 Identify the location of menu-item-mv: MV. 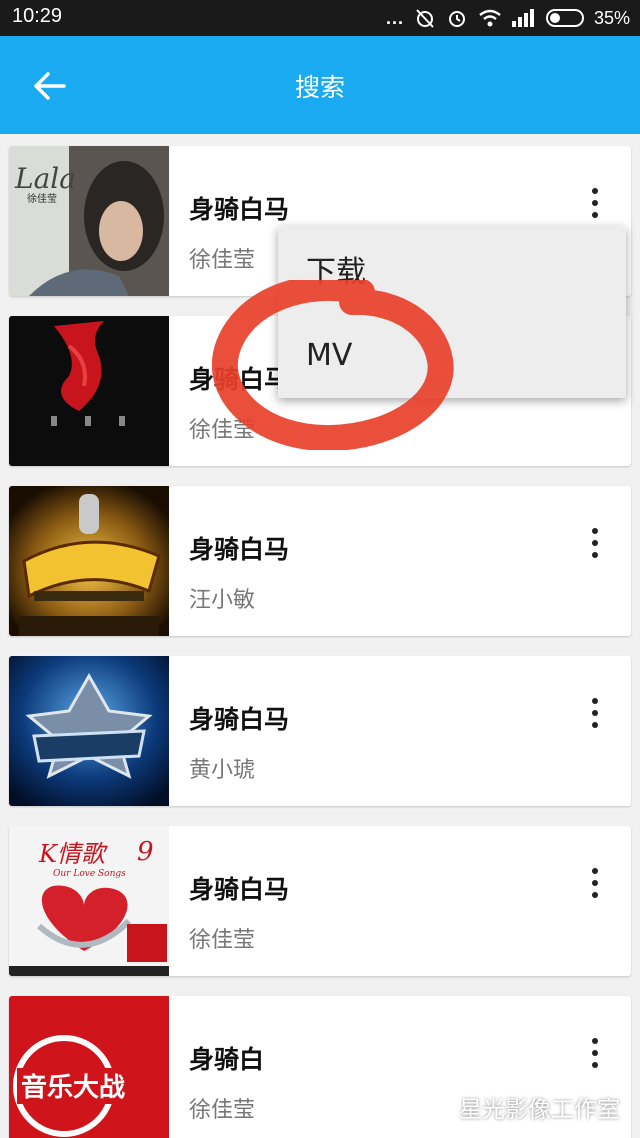
(452, 355).